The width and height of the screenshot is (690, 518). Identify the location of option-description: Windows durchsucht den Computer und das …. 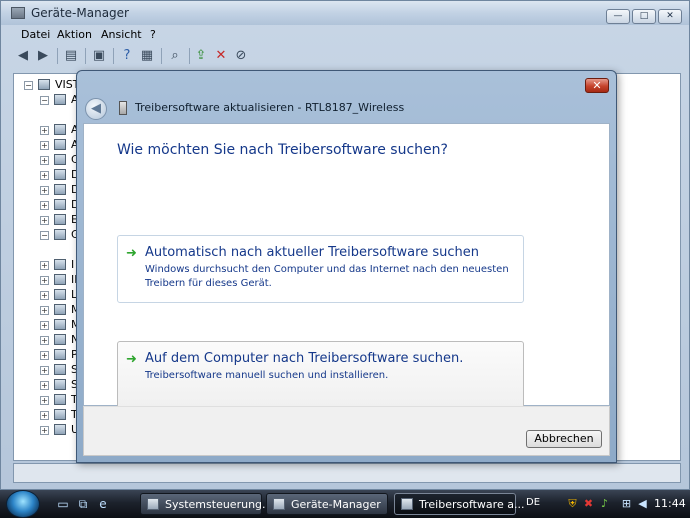
(327, 276).